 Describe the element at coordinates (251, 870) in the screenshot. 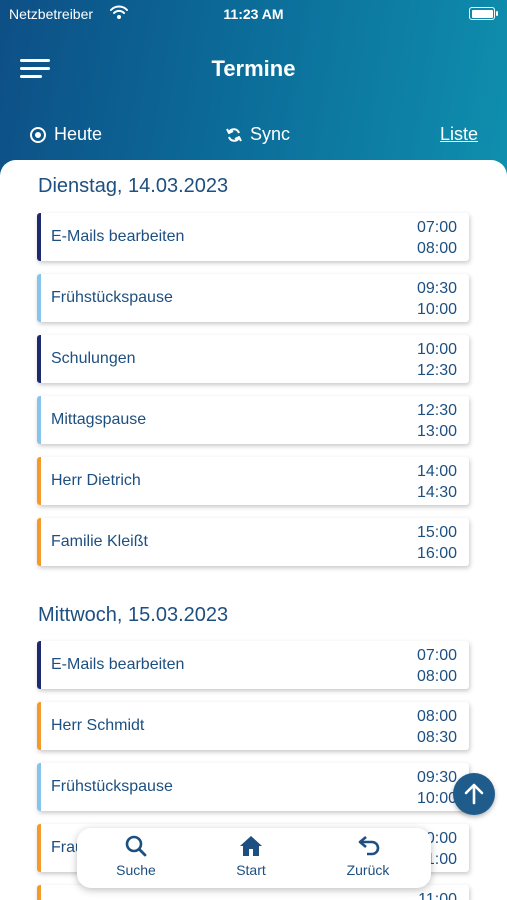

I see `nav-home-label: Start` at that location.